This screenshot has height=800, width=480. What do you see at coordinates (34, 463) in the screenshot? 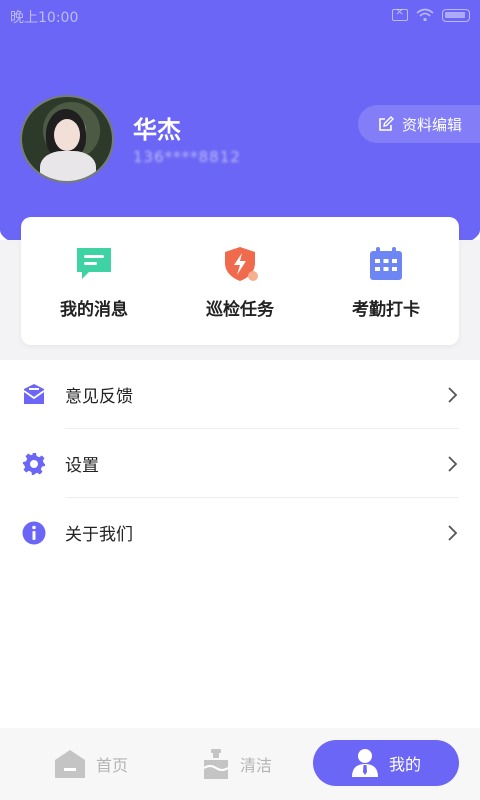
I see `gear-icon` at bounding box center [34, 463].